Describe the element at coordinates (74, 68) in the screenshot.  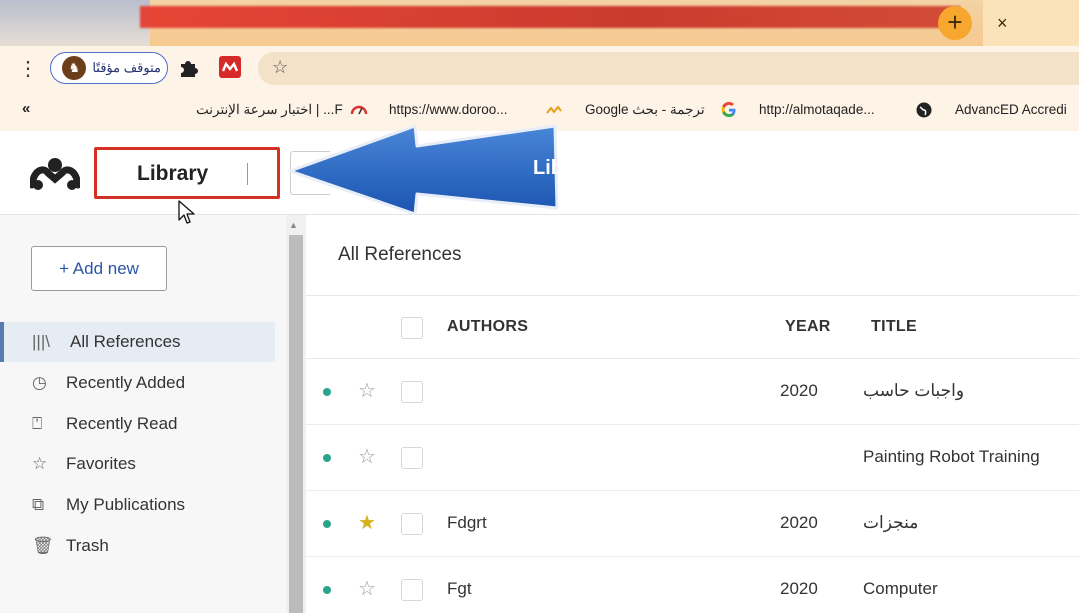
I see `profile-avatar-icon: ♞` at that location.